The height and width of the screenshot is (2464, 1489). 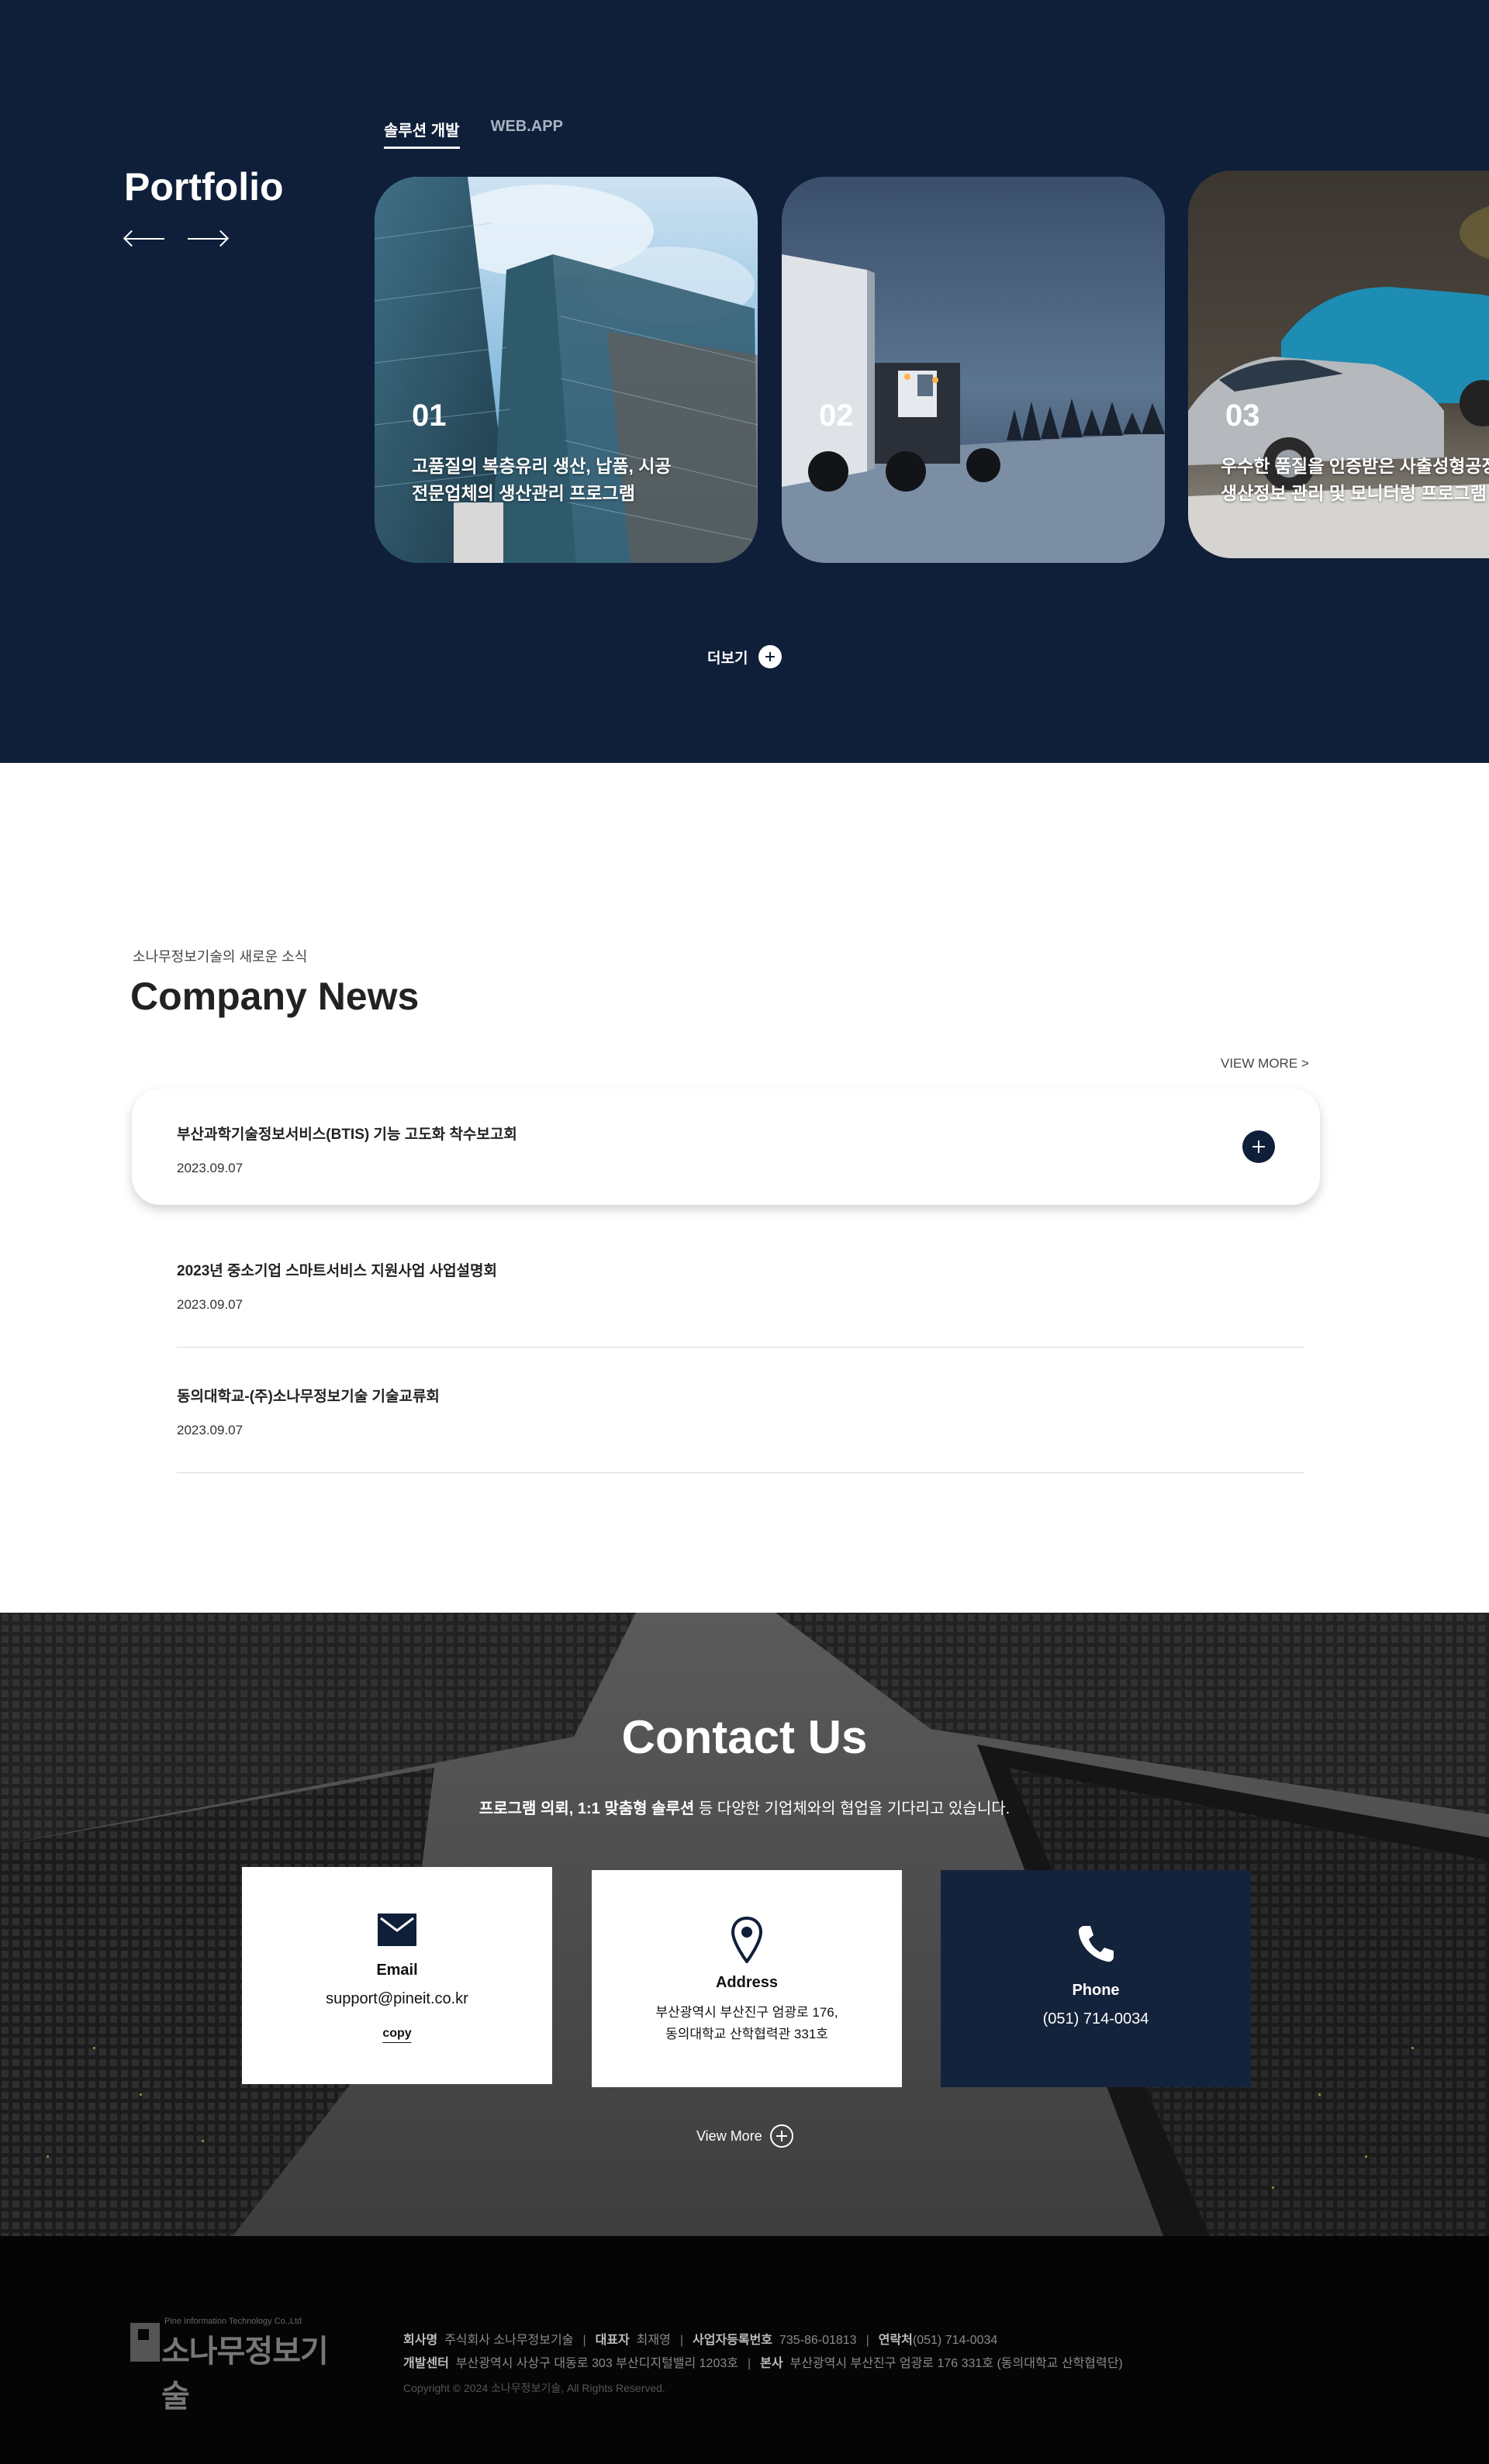 What do you see at coordinates (422, 133) in the screenshot?
I see `tab-solution-dev: 솔루션 개발` at bounding box center [422, 133].